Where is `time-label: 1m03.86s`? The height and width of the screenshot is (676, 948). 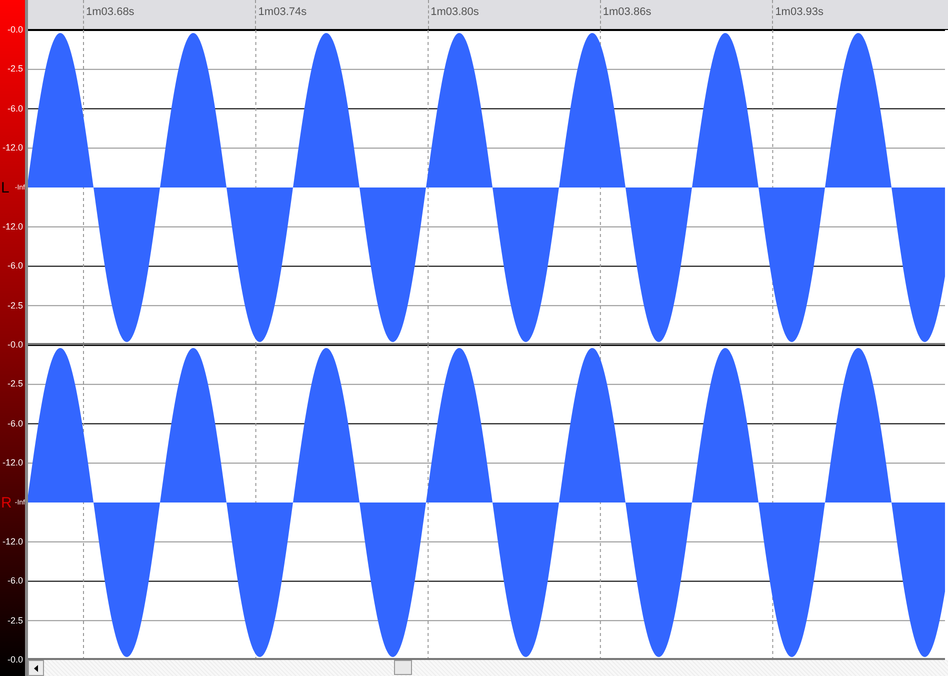
time-label: 1m03.86s is located at coordinates (627, 12).